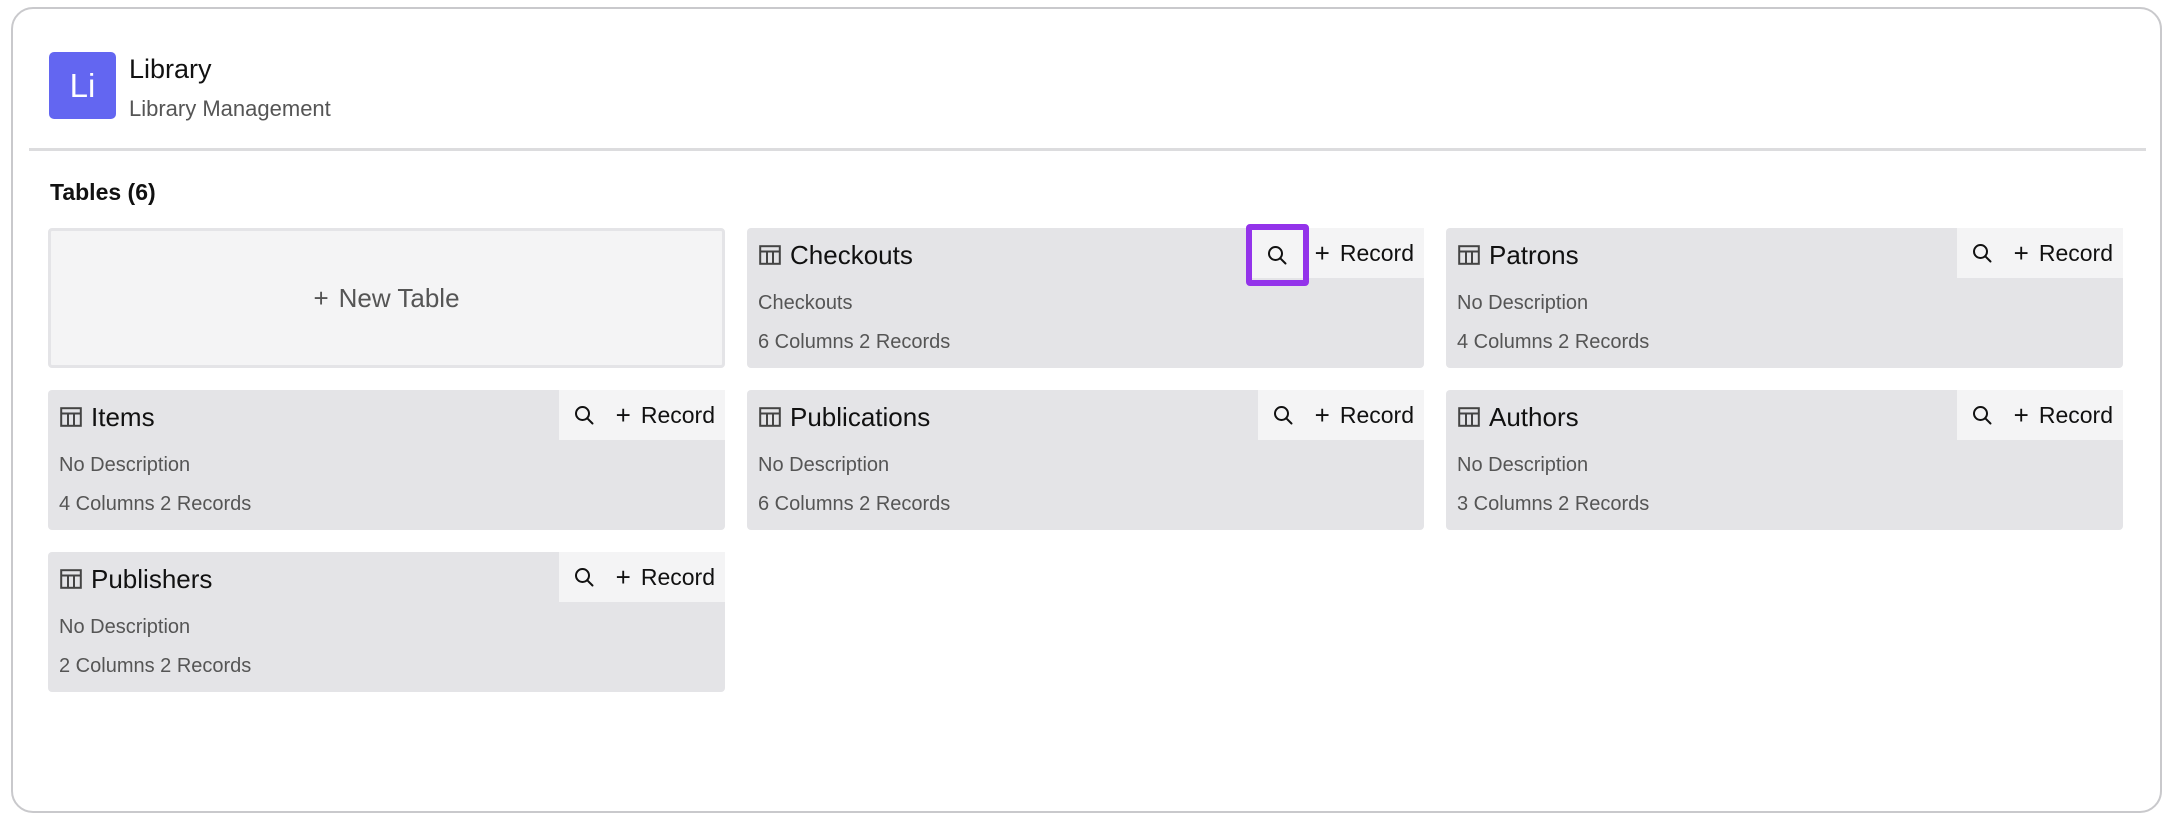  Describe the element at coordinates (1534, 255) in the screenshot. I see `table-name: Patrons` at that location.